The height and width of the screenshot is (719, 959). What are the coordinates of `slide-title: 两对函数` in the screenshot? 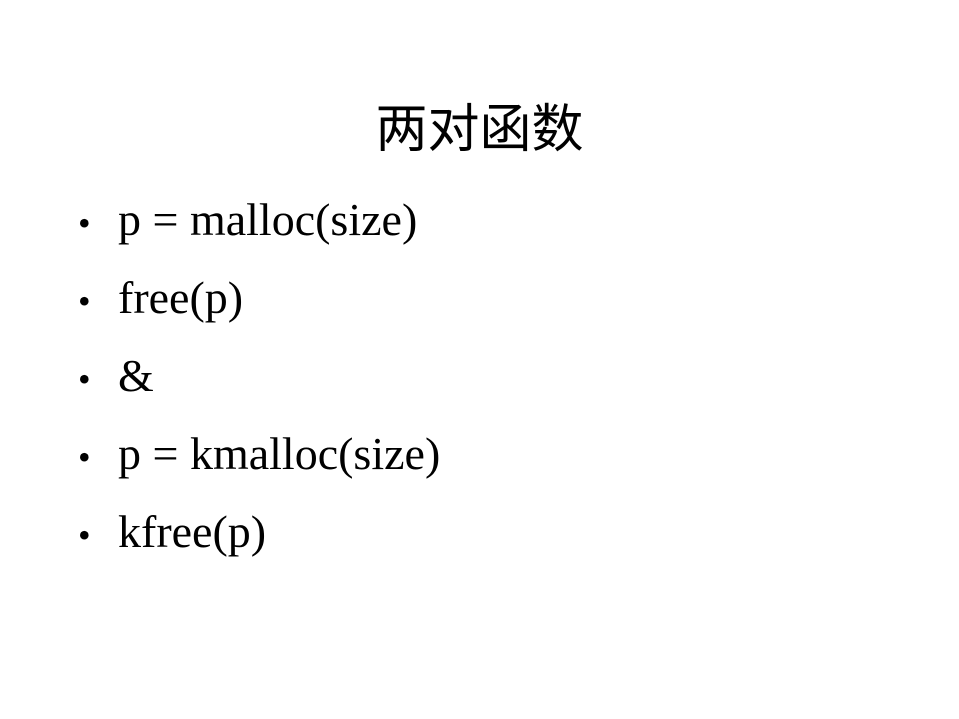 It's located at (479, 130).